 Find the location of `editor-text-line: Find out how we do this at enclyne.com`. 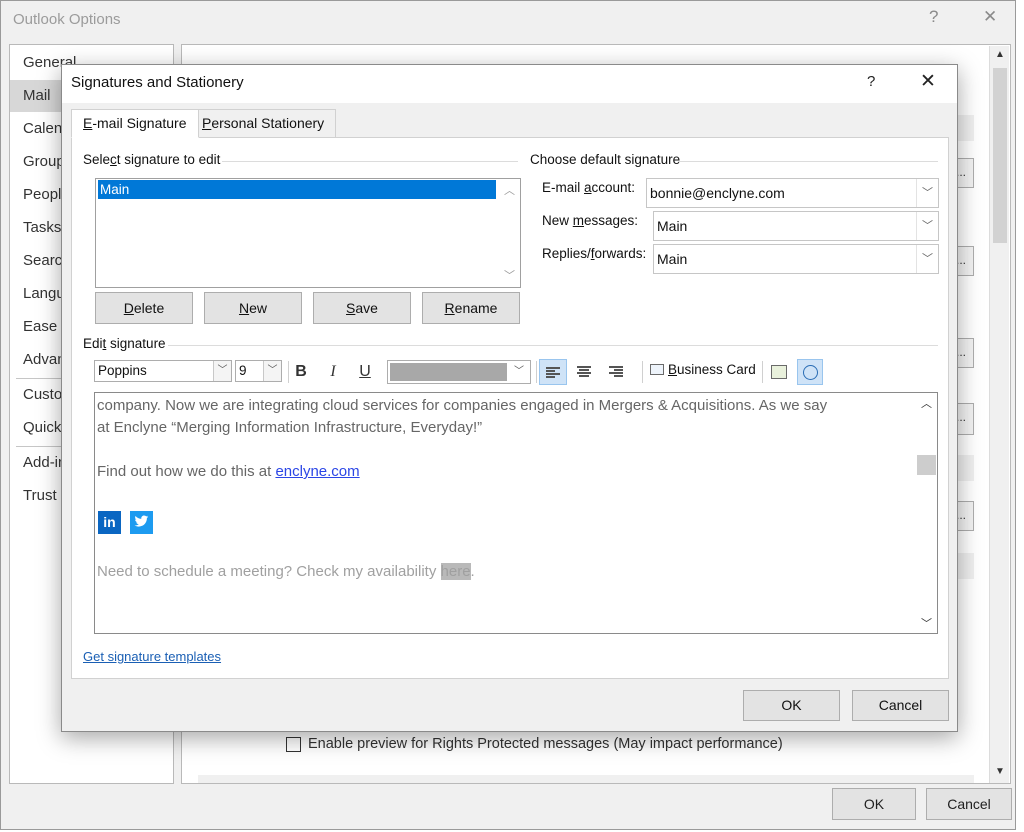

editor-text-line: Find out how we do this at enclyne.com is located at coordinates (228, 471).